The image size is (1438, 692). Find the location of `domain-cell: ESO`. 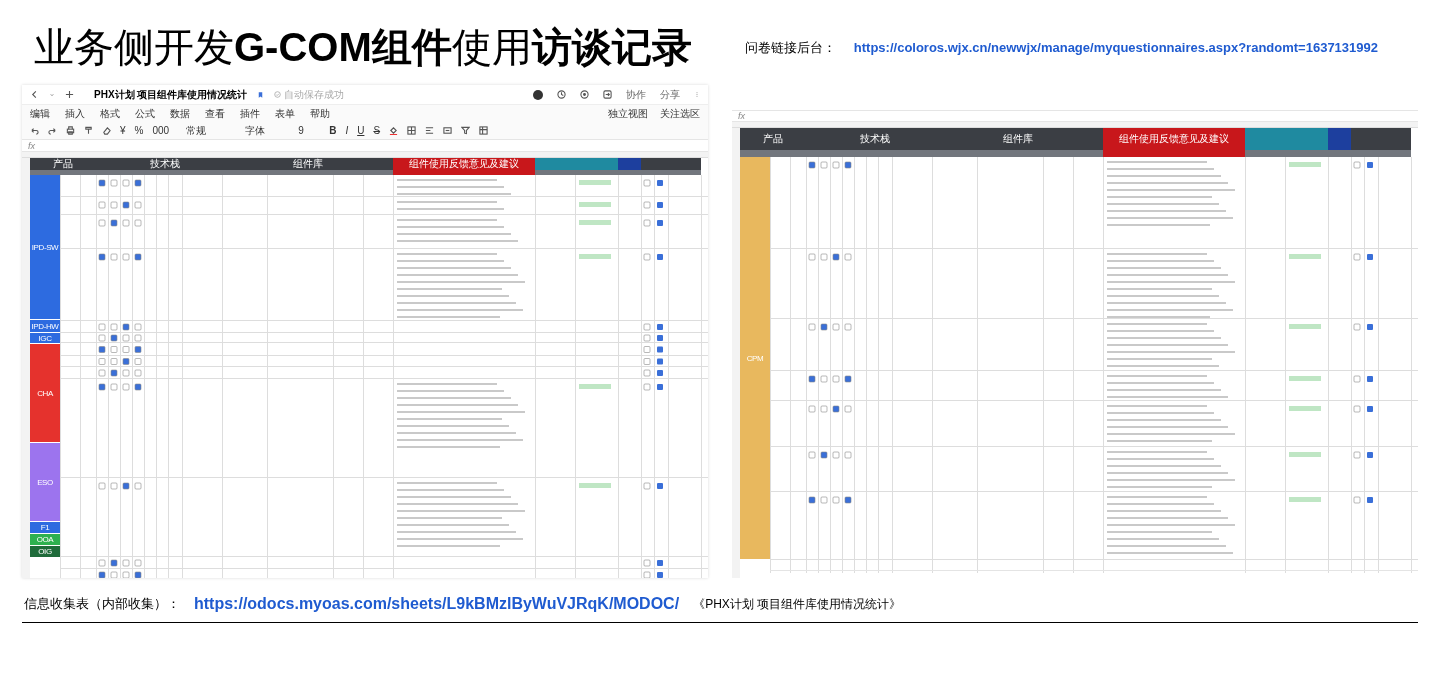

domain-cell: ESO is located at coordinates (45, 482).